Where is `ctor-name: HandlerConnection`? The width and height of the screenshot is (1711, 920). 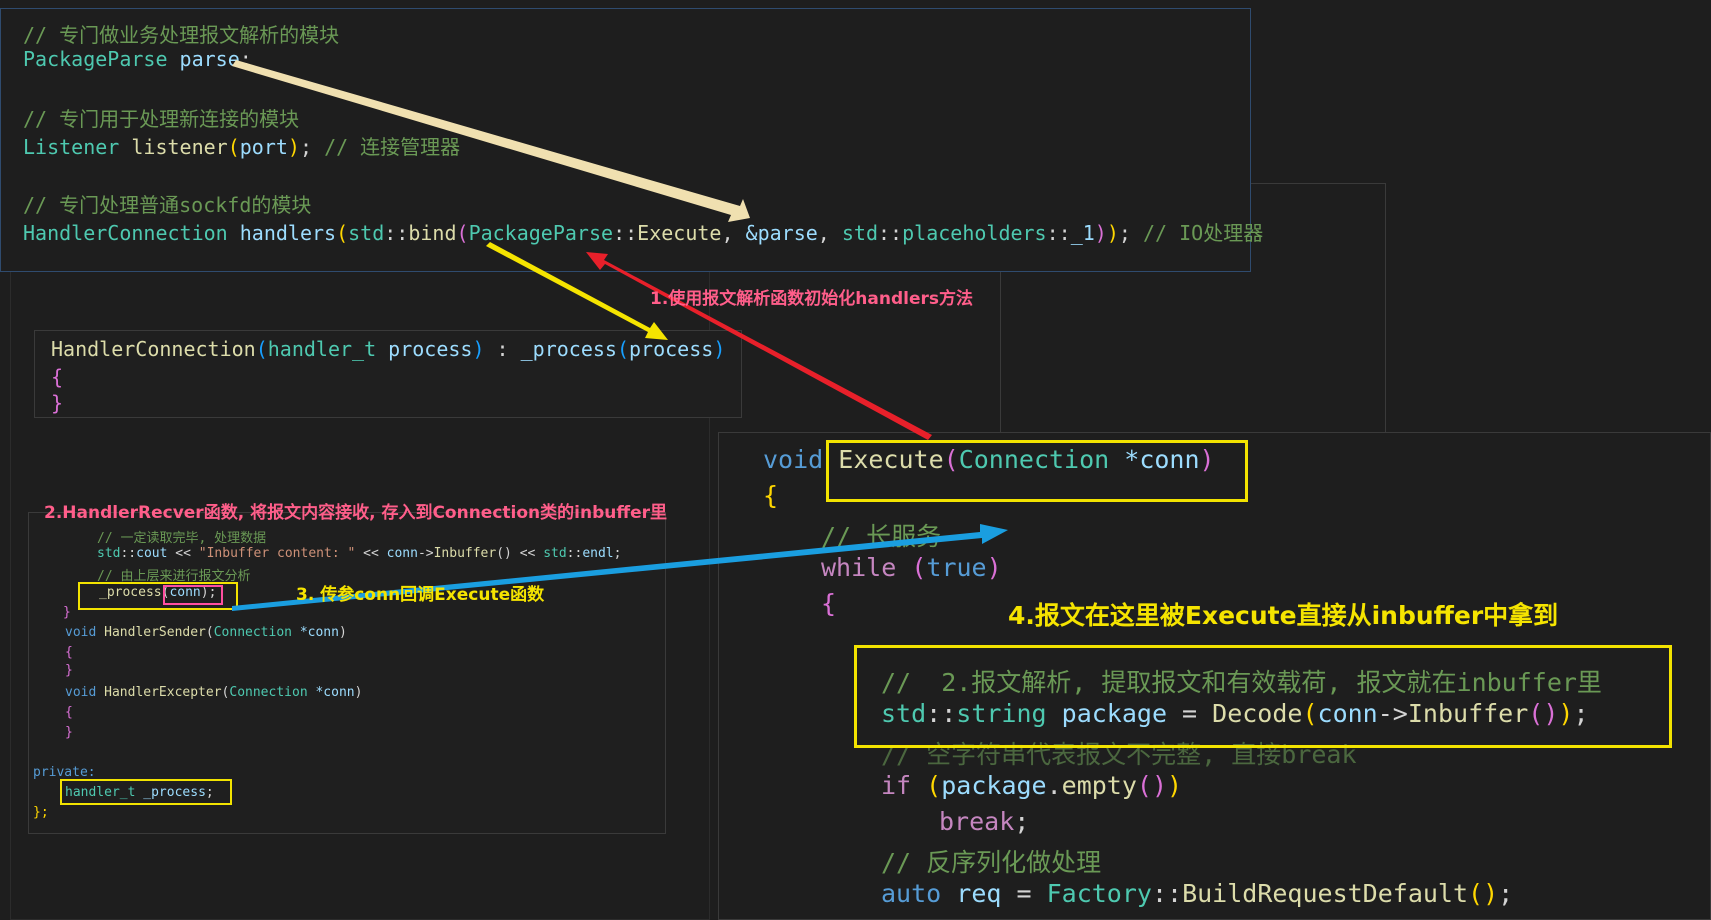
ctor-name: HandlerConnection is located at coordinates (153, 349).